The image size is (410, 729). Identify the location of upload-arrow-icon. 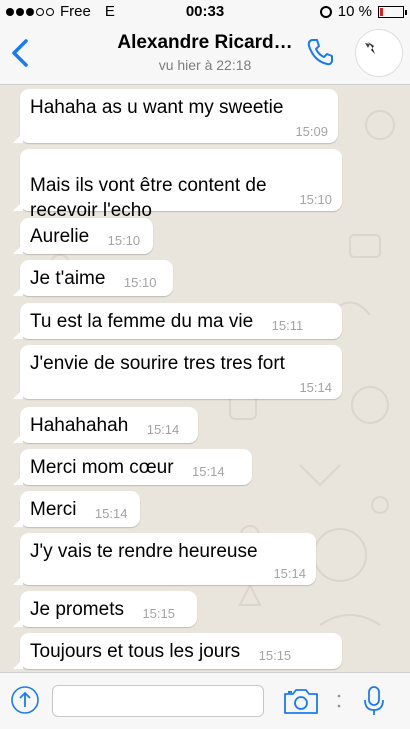
(25, 700).